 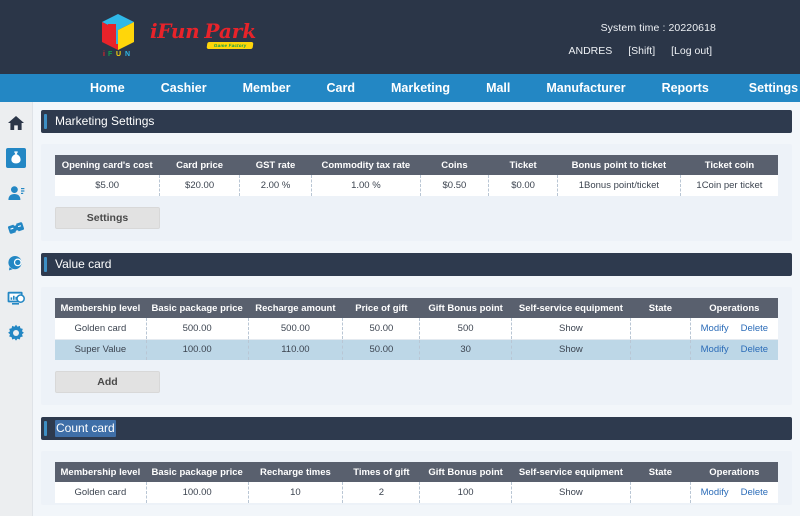 What do you see at coordinates (465, 492) in the screenshot?
I see `cell-gift-bonus-point: 100` at bounding box center [465, 492].